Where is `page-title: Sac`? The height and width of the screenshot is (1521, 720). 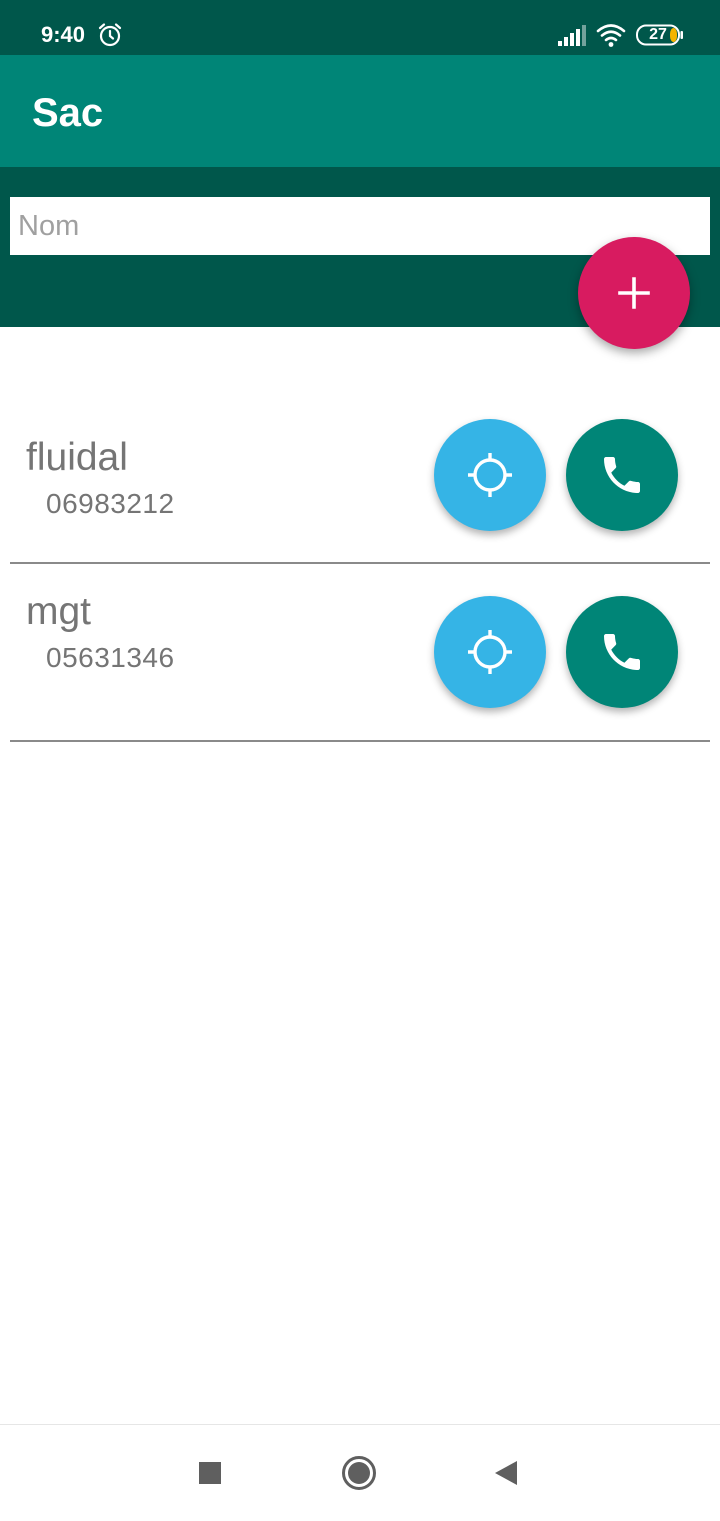
page-title: Sac is located at coordinates (68, 113).